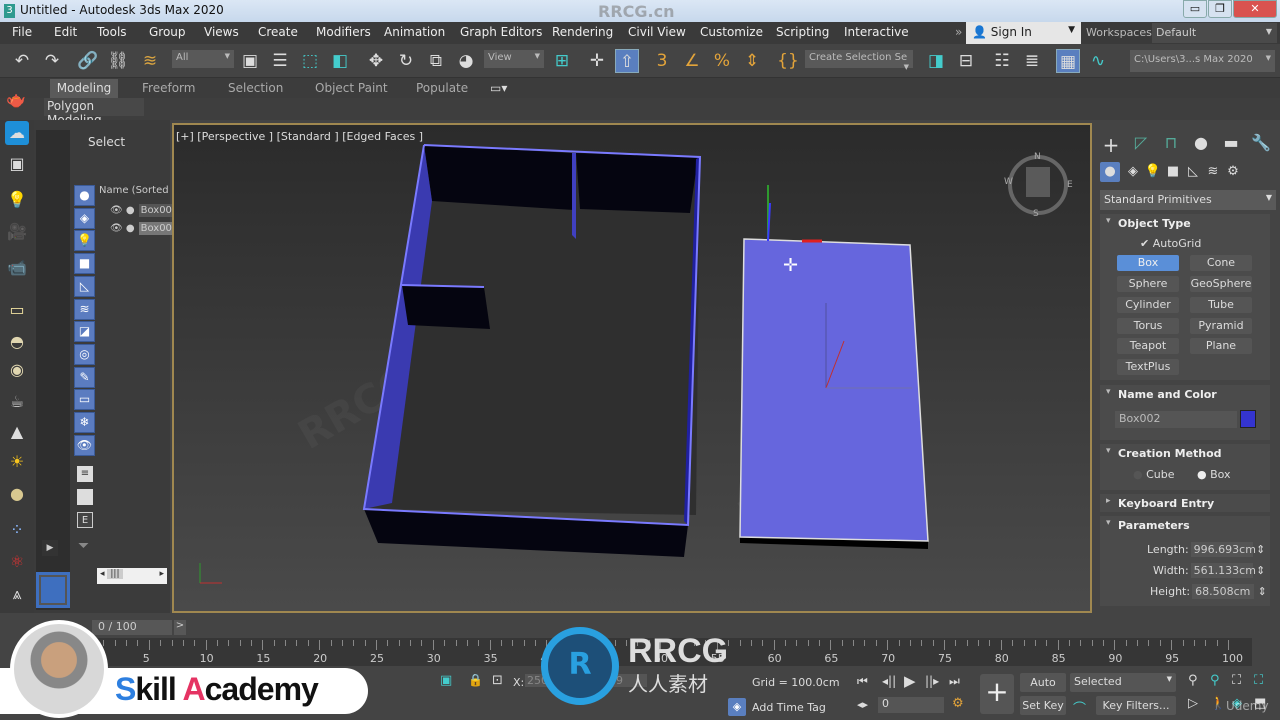  I want to click on sun-icon: ☀, so click(17, 462).